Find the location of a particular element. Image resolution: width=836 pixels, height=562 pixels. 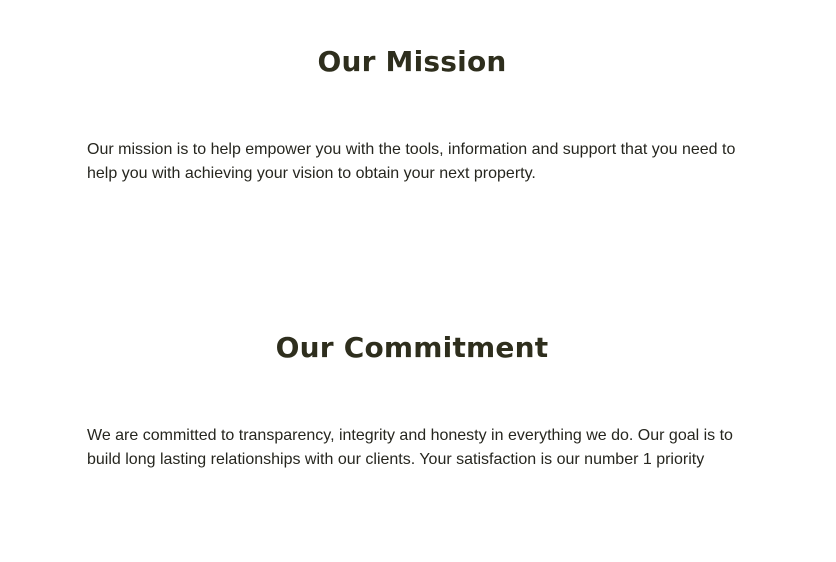

commitment-heading: Our Commitment is located at coordinates (412, 347).